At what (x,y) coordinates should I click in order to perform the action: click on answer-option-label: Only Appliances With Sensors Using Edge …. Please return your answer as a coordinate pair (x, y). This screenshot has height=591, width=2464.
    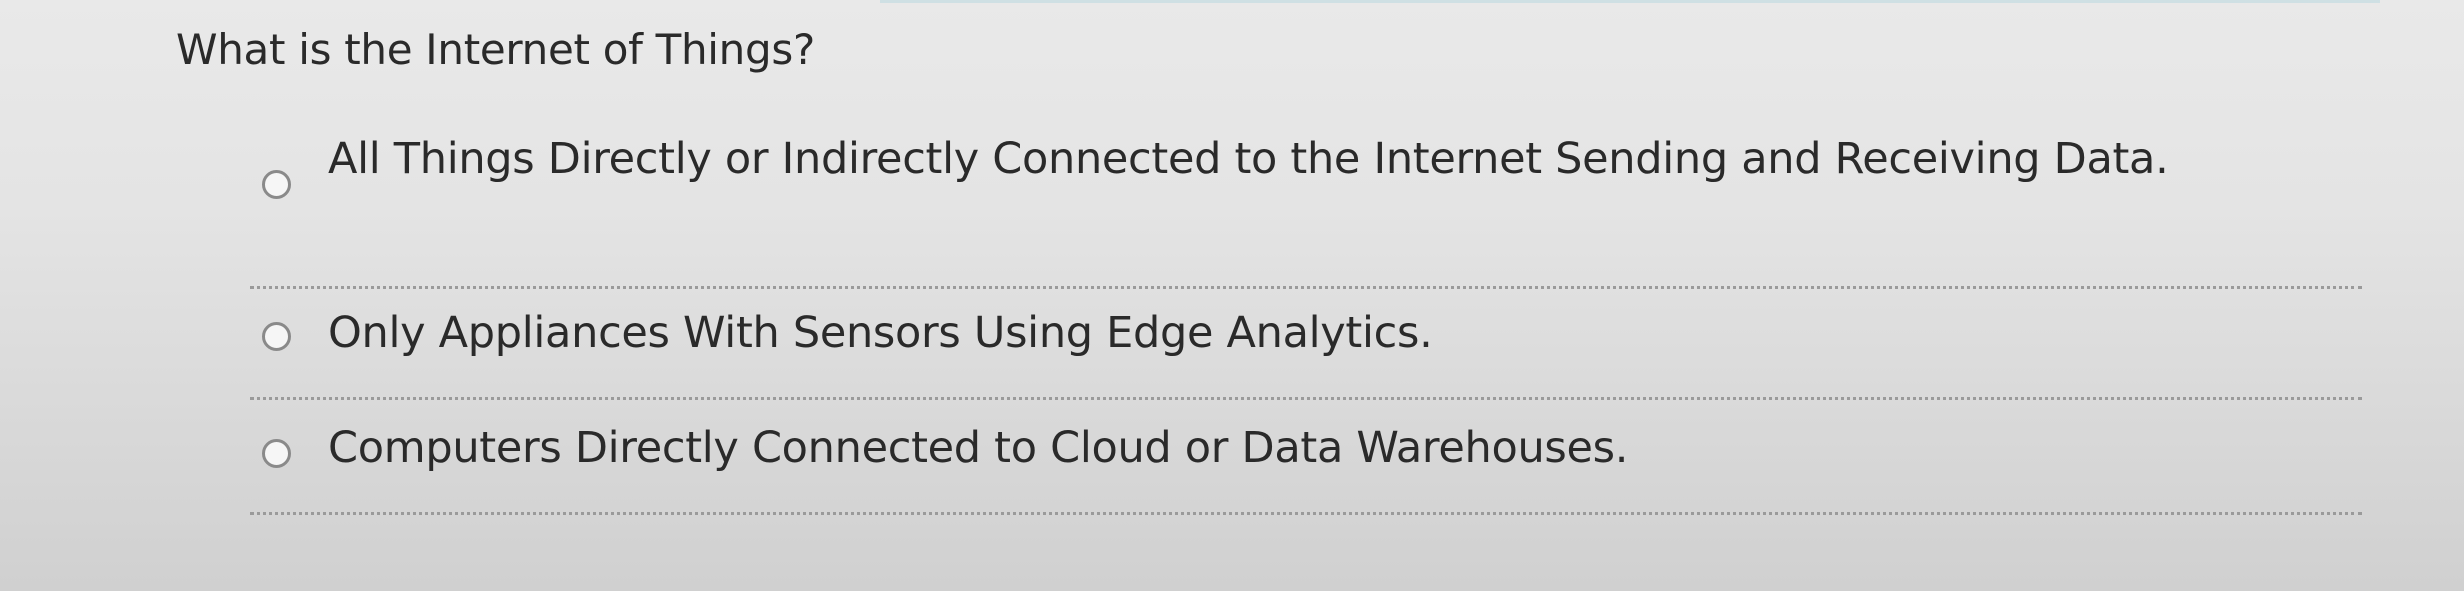
    Looking at the image, I should click on (880, 333).